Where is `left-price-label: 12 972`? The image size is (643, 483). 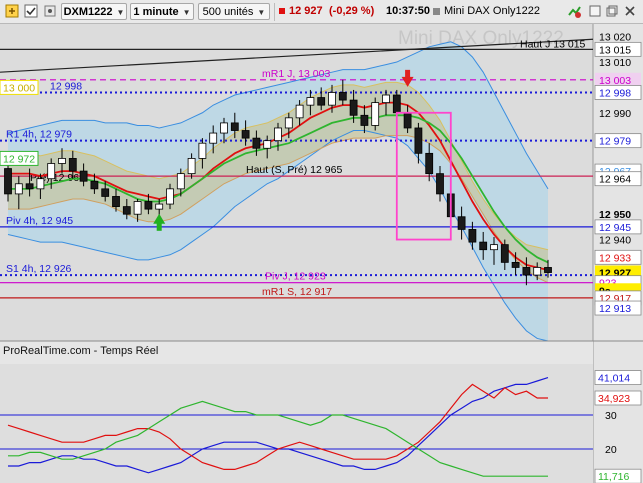
left-price-label: 12 972 is located at coordinates (19, 159).